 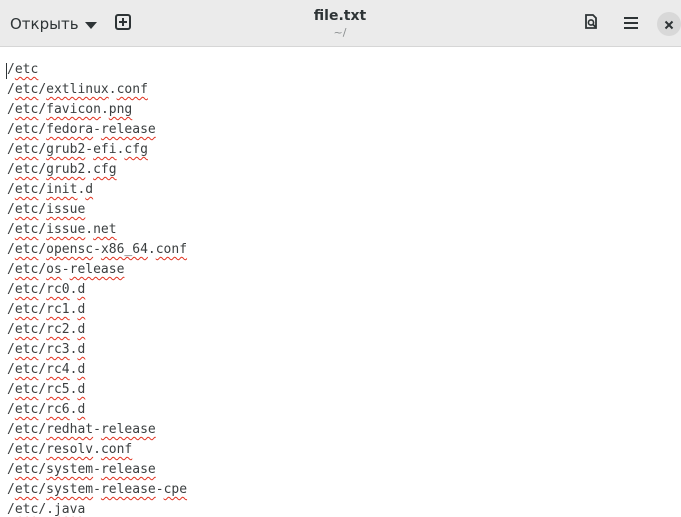 I want to click on text-line: /etc/resolv.conf, so click(x=70, y=449).